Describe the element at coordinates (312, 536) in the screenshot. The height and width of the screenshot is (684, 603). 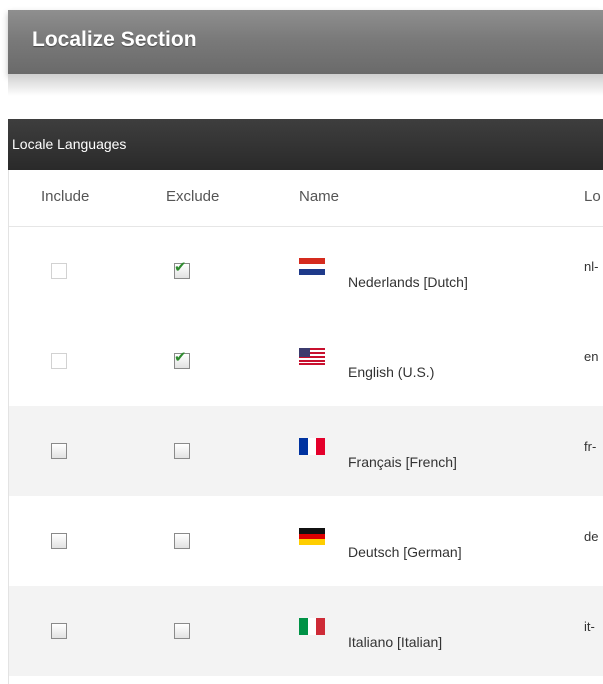
I see `germany-flag-icon` at that location.